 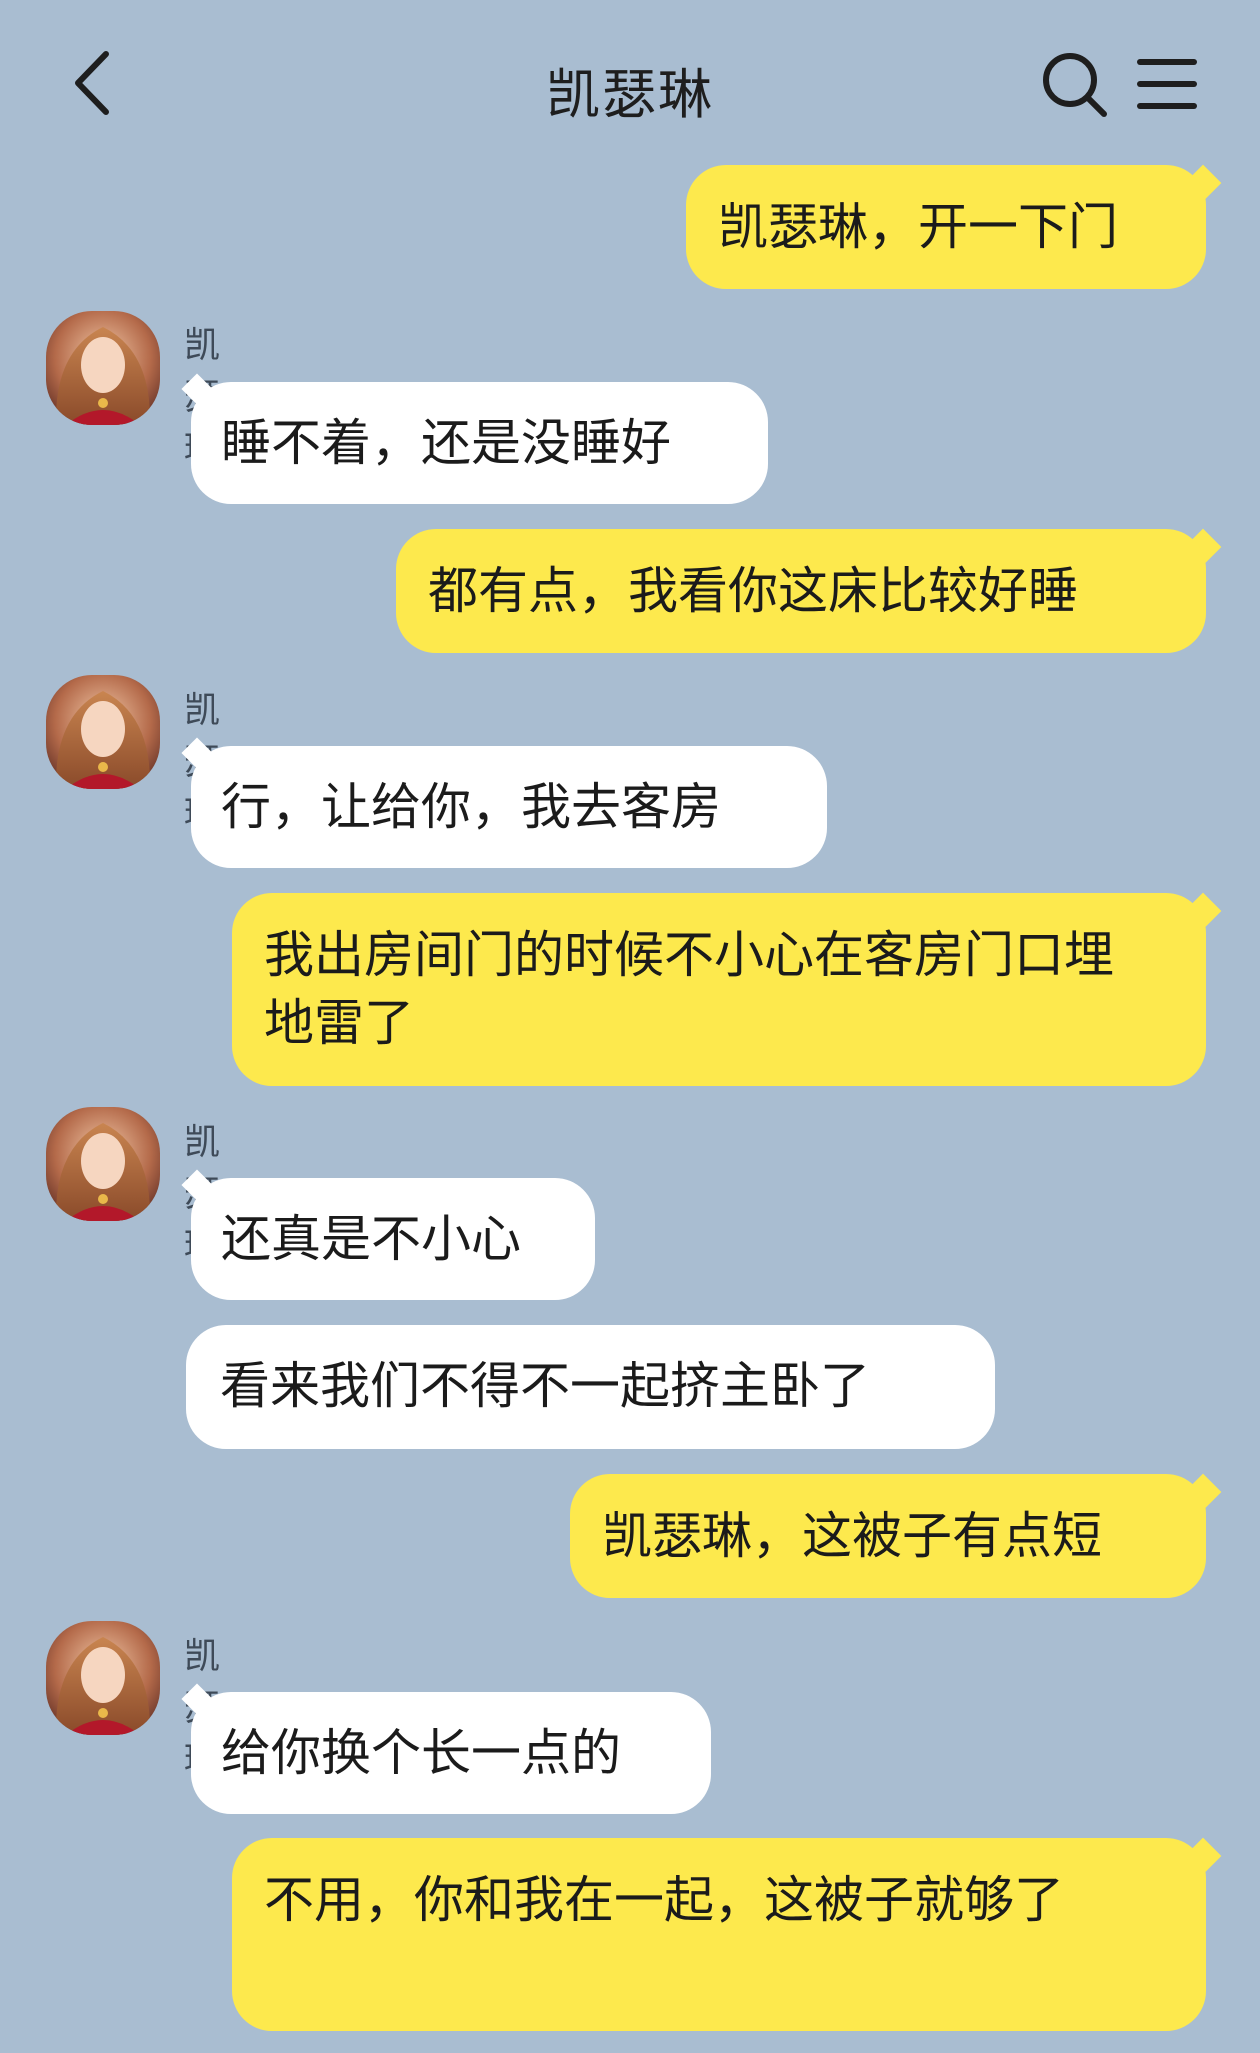 I want to click on message-bubble: 给你换个长一点的, so click(x=451, y=1753).